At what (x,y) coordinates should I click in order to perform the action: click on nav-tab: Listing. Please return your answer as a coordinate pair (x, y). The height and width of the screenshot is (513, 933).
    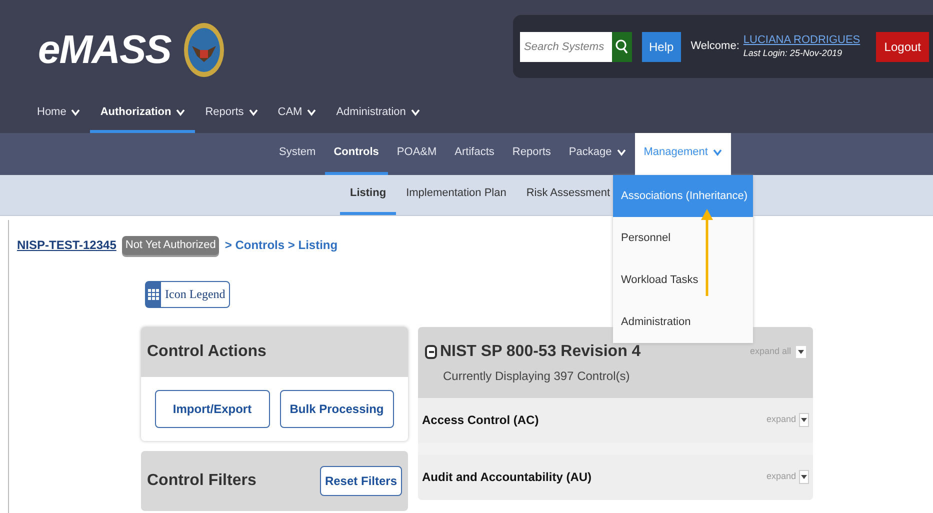
    Looking at the image, I should click on (368, 195).